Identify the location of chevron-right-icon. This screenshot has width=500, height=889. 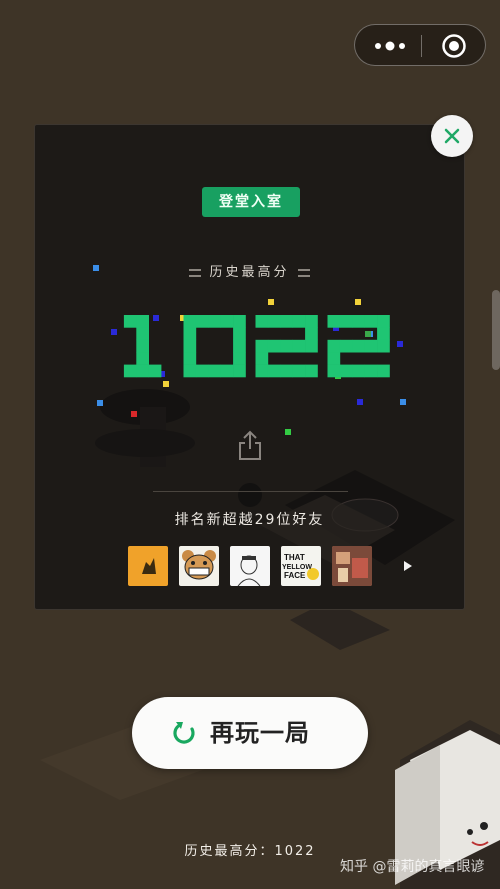
(408, 566).